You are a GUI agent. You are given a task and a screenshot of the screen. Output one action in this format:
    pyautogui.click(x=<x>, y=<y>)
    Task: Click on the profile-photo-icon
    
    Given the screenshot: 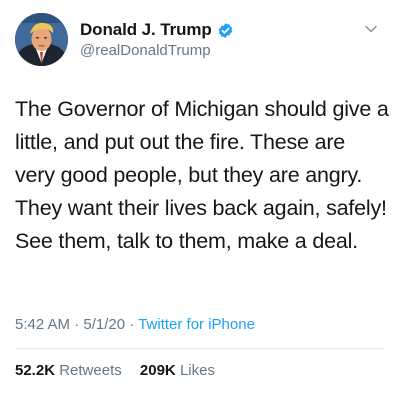 What is the action you would take?
    pyautogui.click(x=41, y=39)
    